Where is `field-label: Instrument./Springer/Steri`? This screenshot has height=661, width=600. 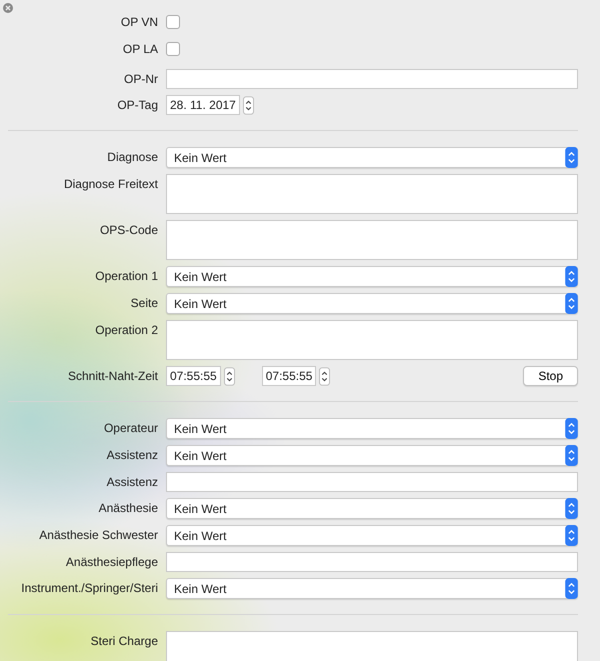 field-label: Instrument./Springer/Steri is located at coordinates (89, 588).